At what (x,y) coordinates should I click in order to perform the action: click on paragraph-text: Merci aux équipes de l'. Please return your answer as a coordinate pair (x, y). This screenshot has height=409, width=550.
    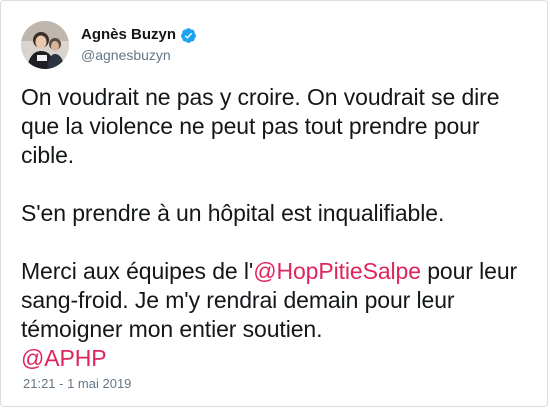
    Looking at the image, I should click on (137, 271).